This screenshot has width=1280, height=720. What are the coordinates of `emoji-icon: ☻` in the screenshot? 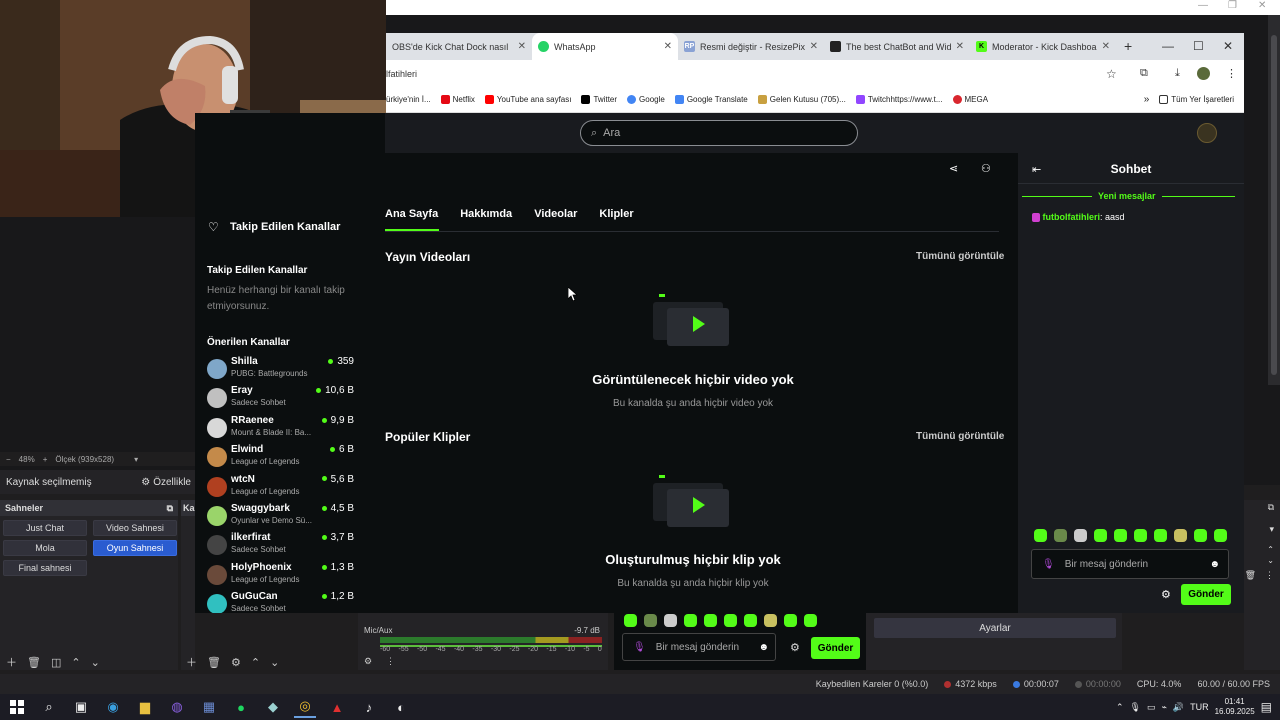 It's located at (766, 647).